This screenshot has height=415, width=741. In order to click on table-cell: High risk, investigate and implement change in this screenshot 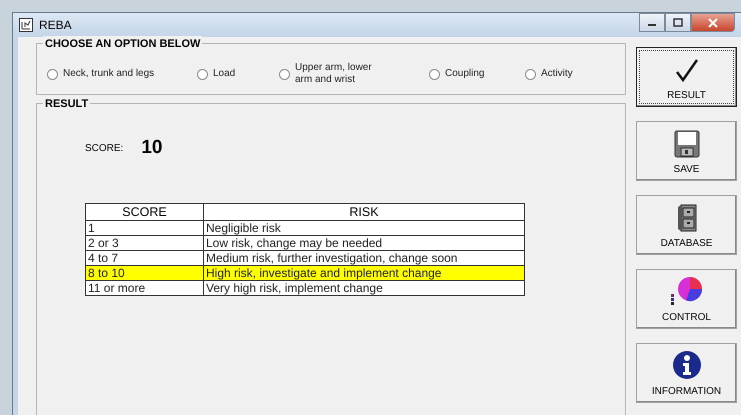, I will do `click(364, 272)`.